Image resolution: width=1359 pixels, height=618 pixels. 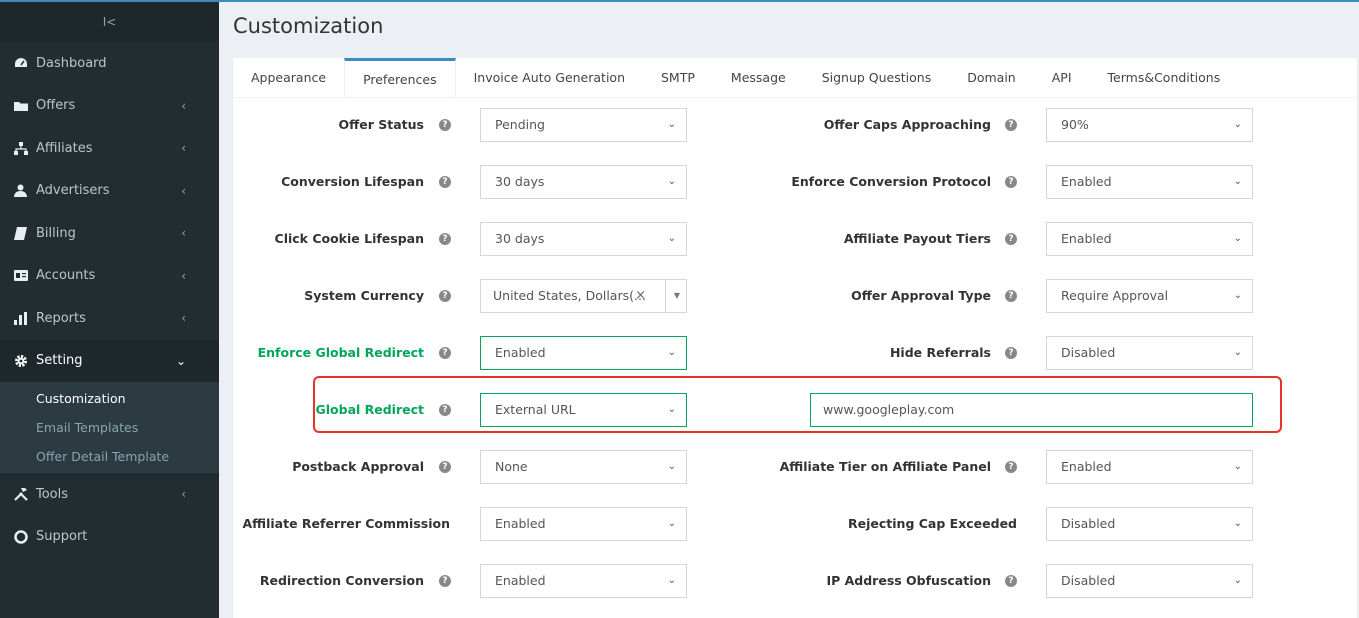 What do you see at coordinates (917, 238) in the screenshot?
I see `setting-label: Affiliate Payout Tiers` at bounding box center [917, 238].